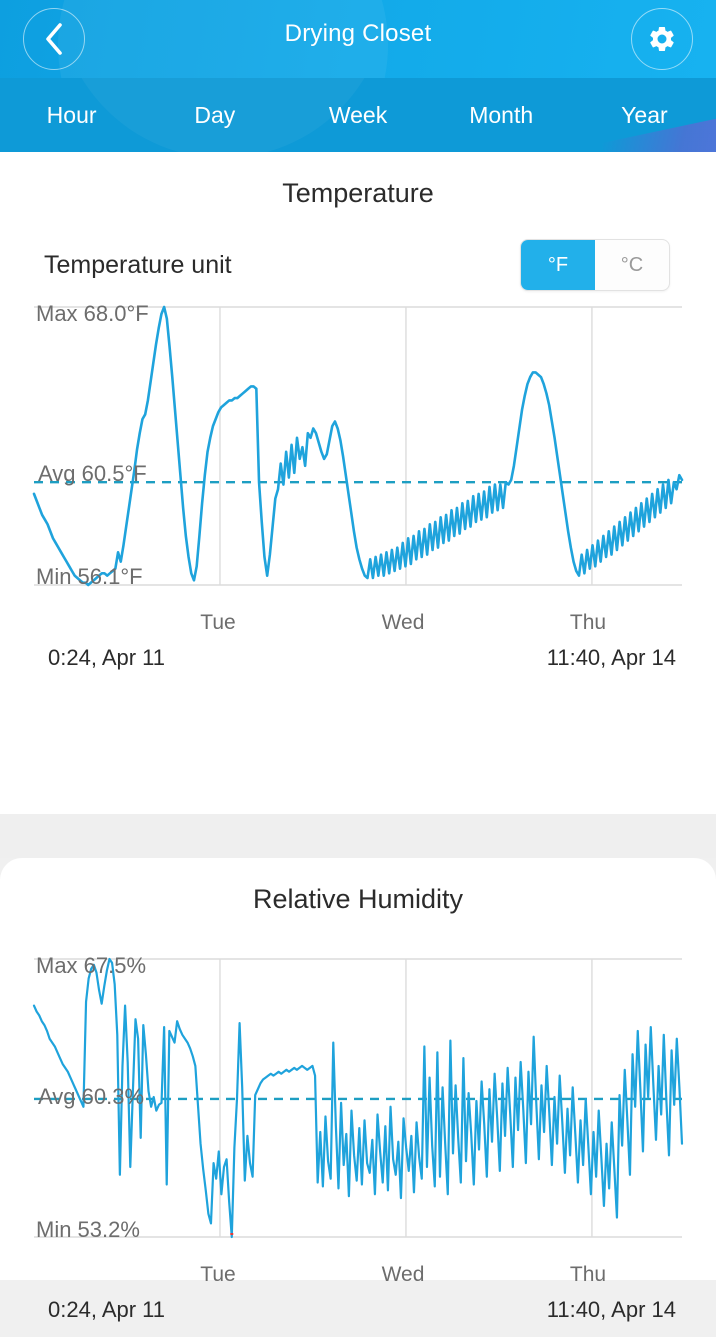 Image resolution: width=716 pixels, height=1337 pixels. Describe the element at coordinates (644, 115) in the screenshot. I see `tab-year: Year` at that location.